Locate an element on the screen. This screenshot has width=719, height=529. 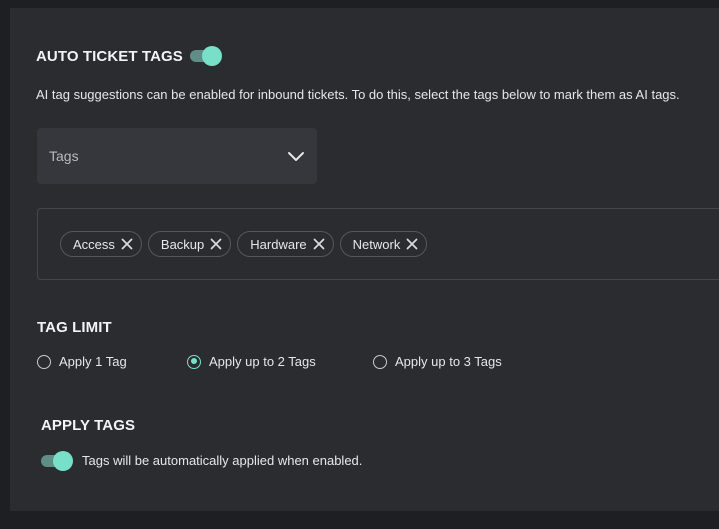
tag-chip-label: Access is located at coordinates (94, 244).